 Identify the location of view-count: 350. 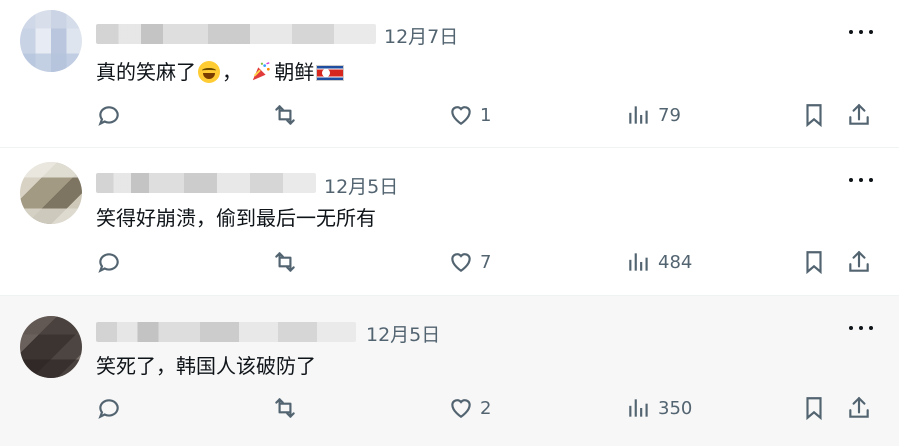
(675, 408).